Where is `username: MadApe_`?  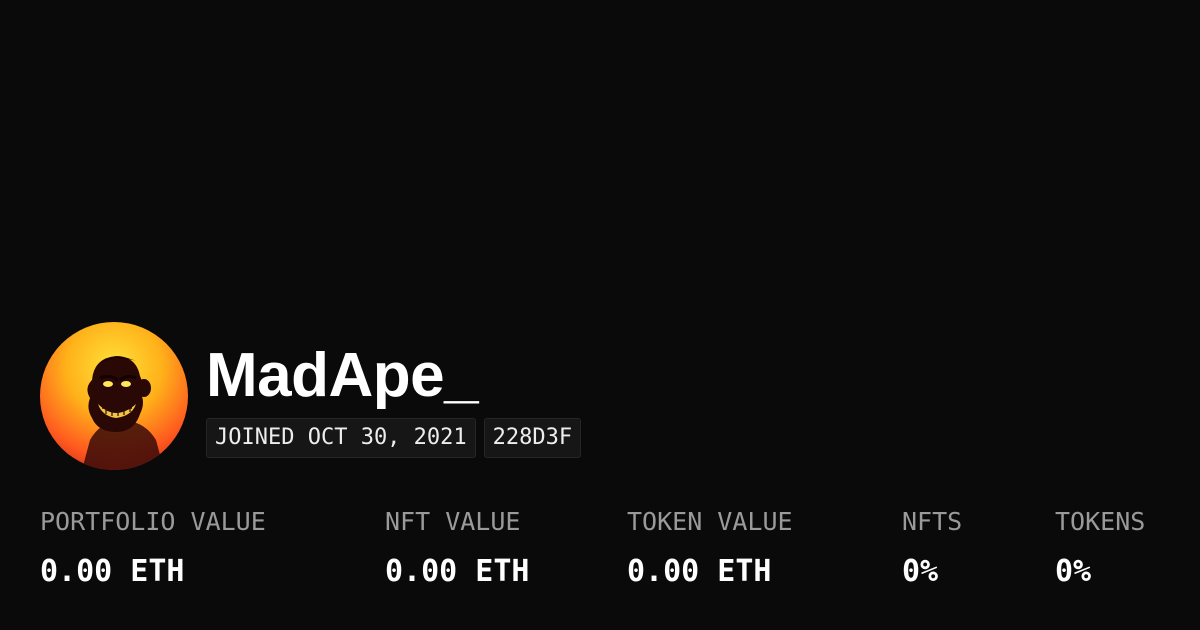 username: MadApe_ is located at coordinates (342, 375).